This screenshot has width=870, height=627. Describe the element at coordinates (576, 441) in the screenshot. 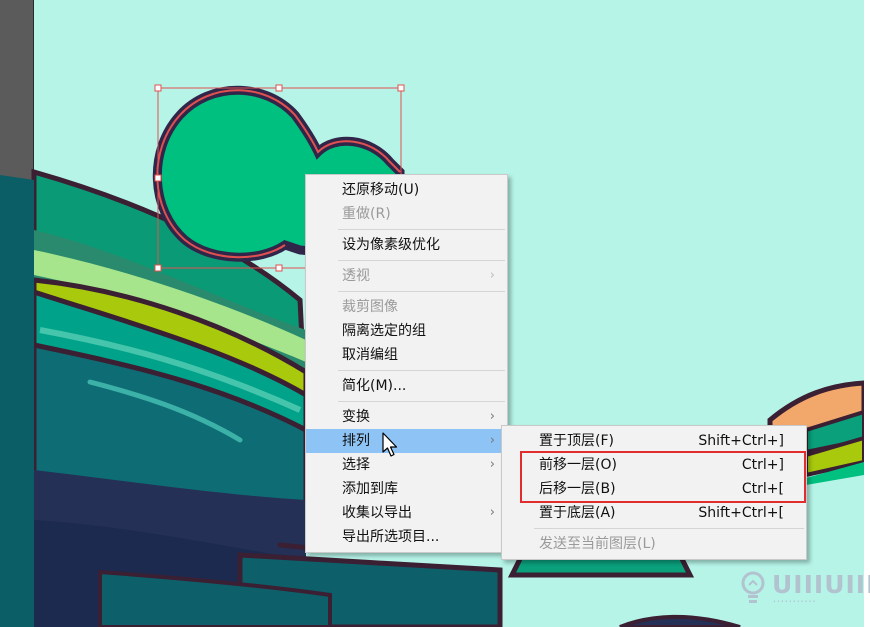

I see `menu-item-label: 置于顶层(F)` at that location.